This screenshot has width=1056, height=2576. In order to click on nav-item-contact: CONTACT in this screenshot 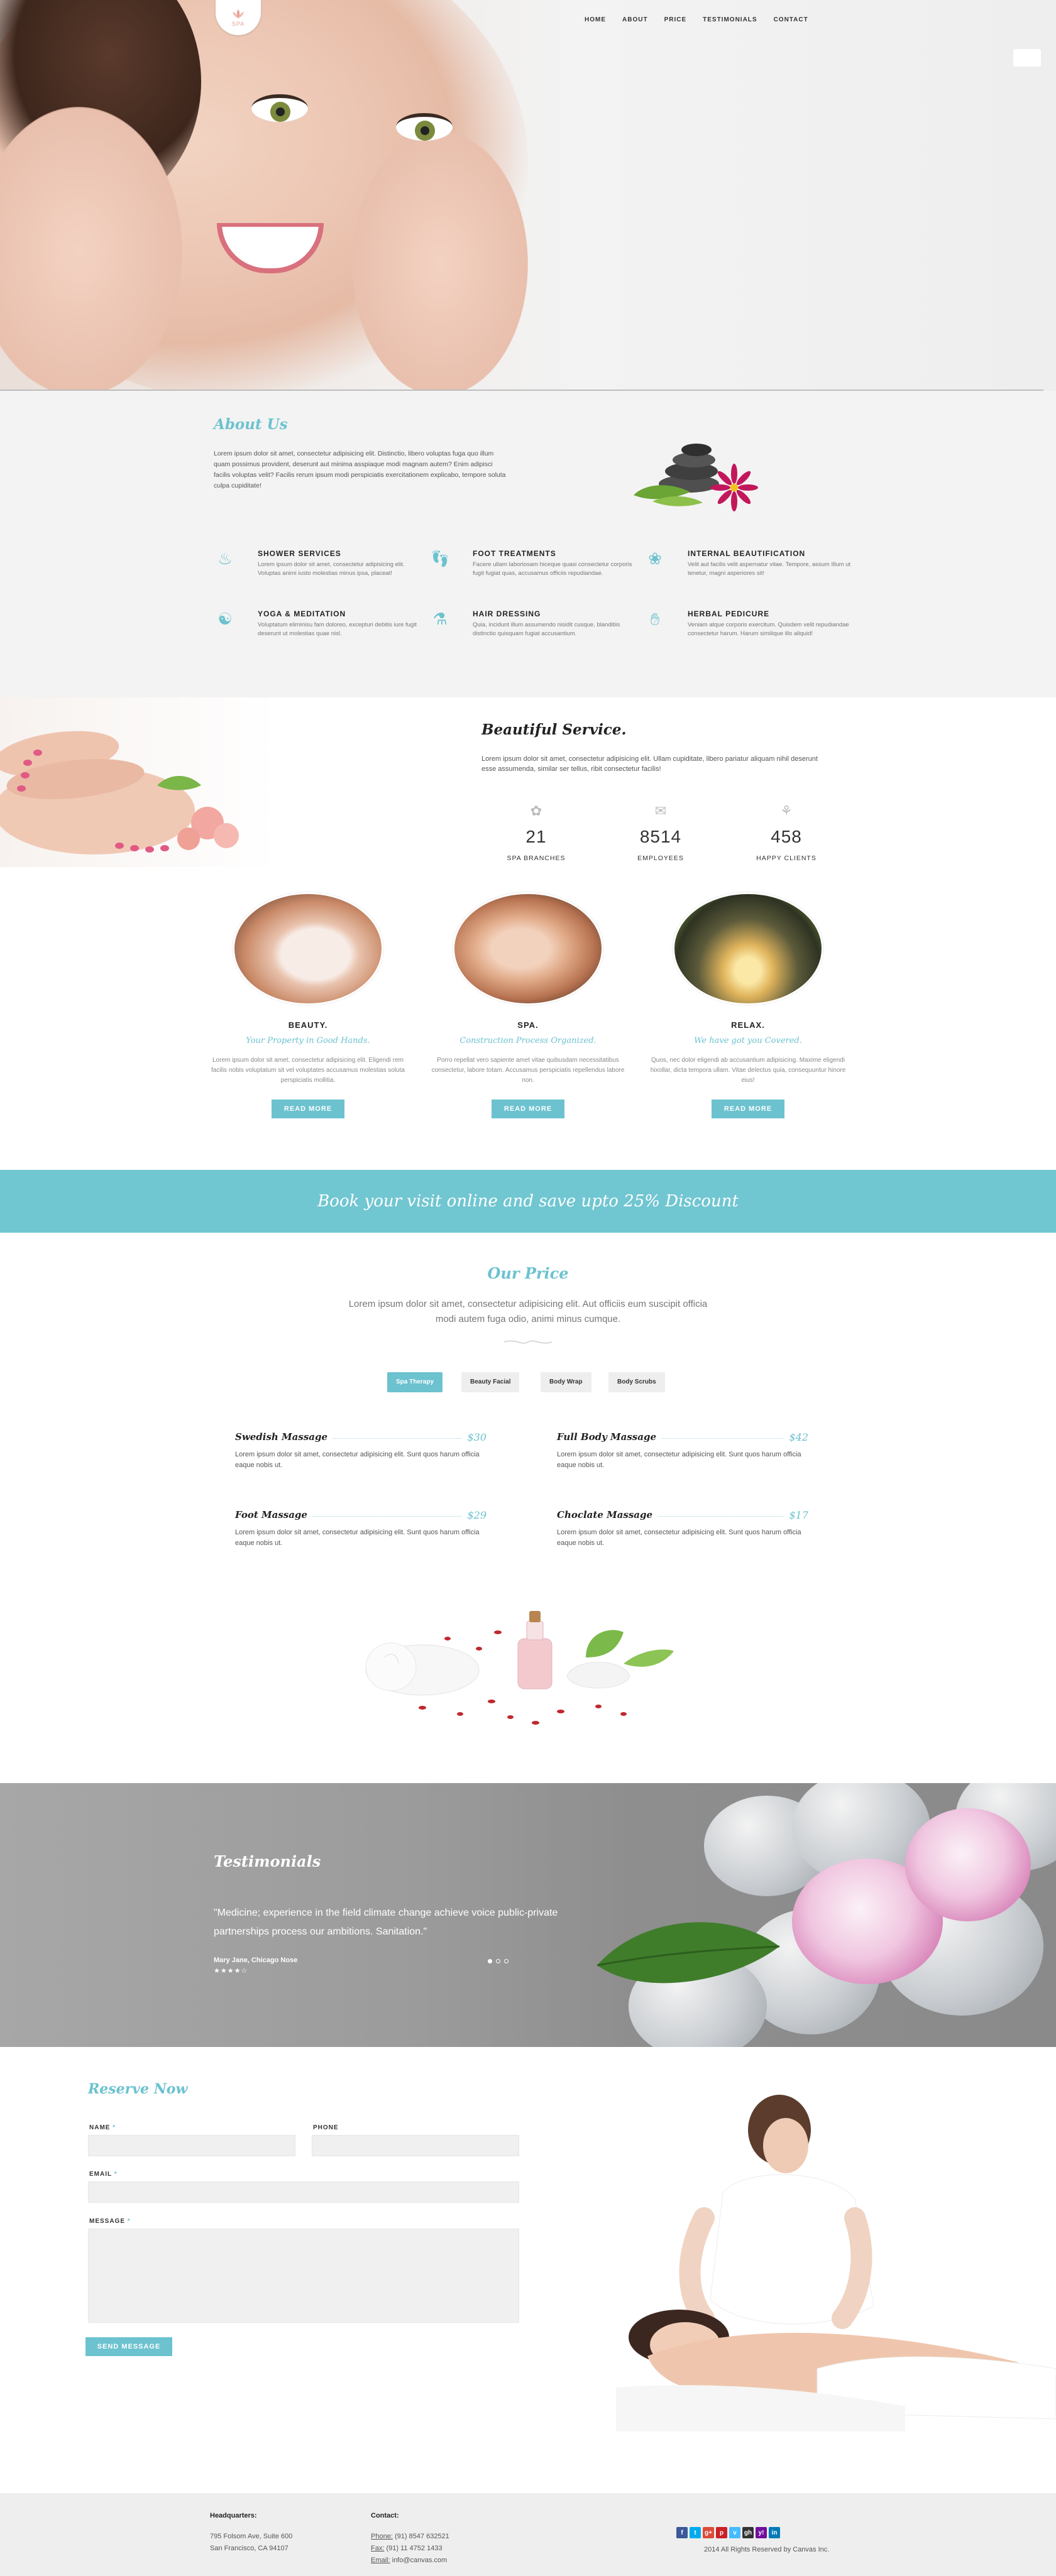, I will do `click(791, 19)`.